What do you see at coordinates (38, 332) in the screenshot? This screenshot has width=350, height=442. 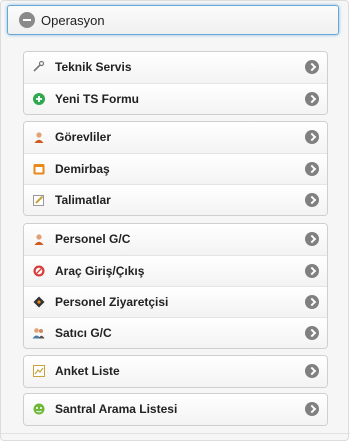 I see `users-icon` at bounding box center [38, 332].